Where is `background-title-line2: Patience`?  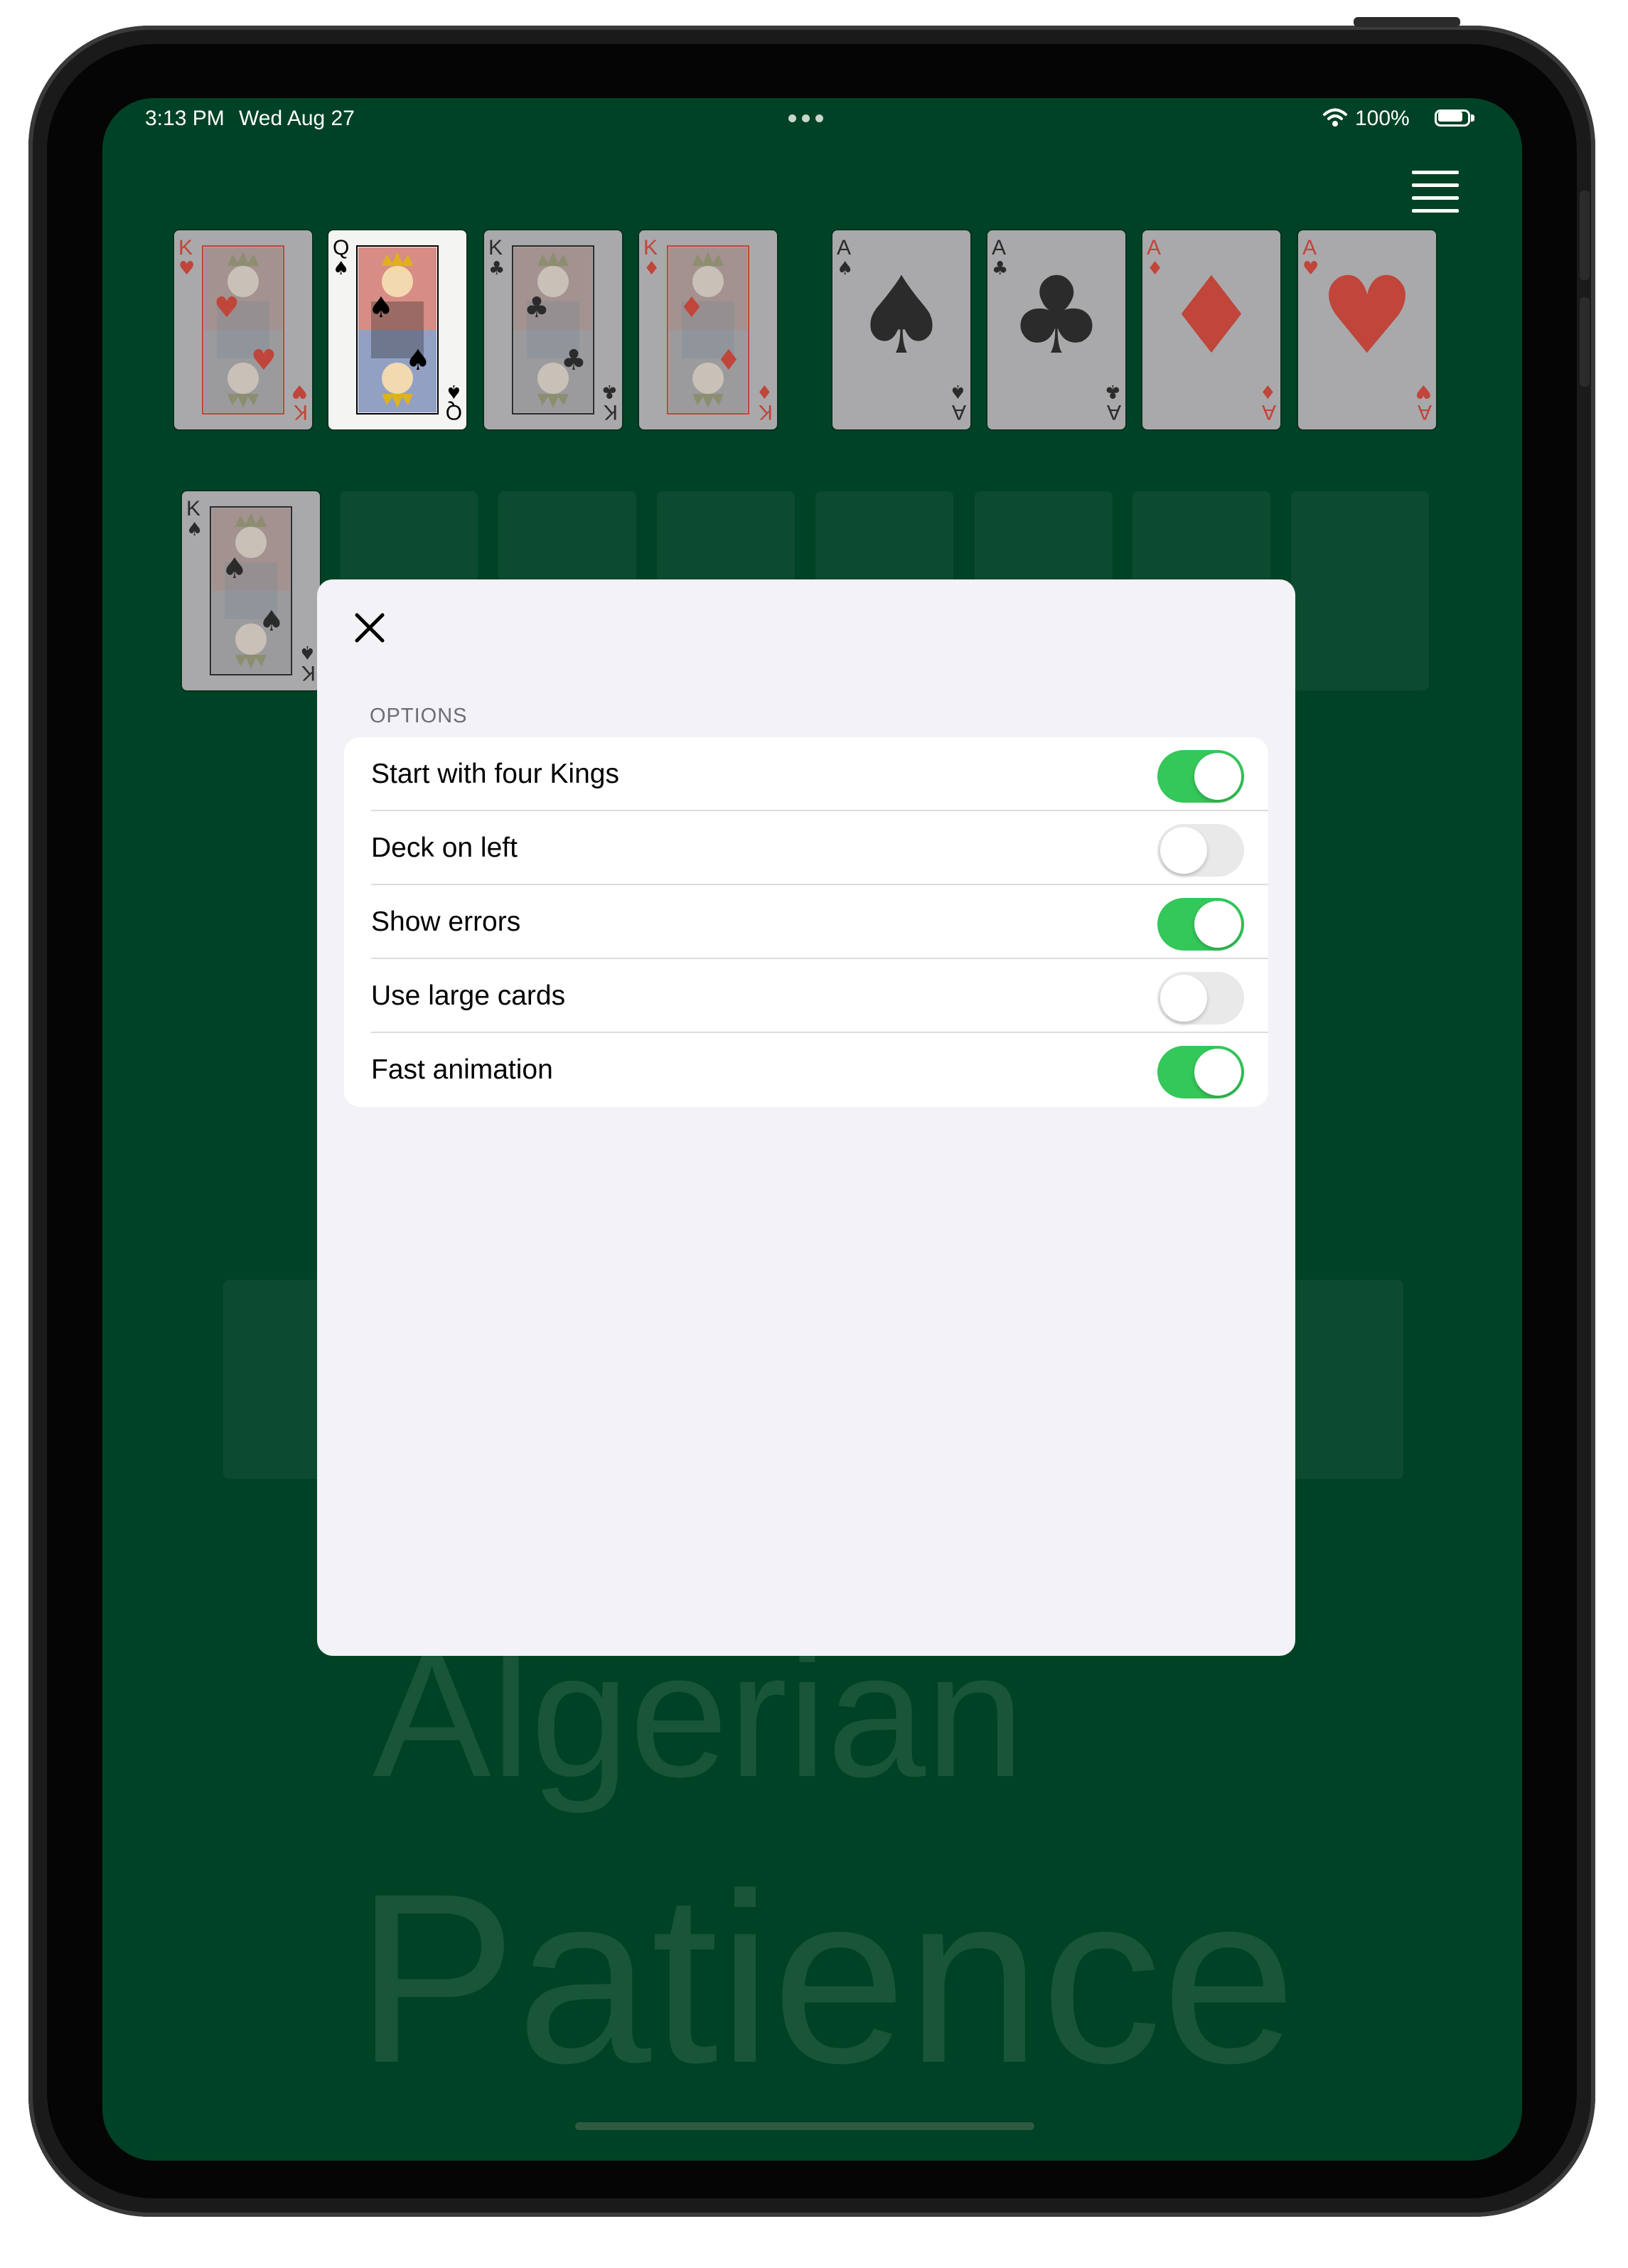
background-title-line2: Patience is located at coordinates (826, 1979).